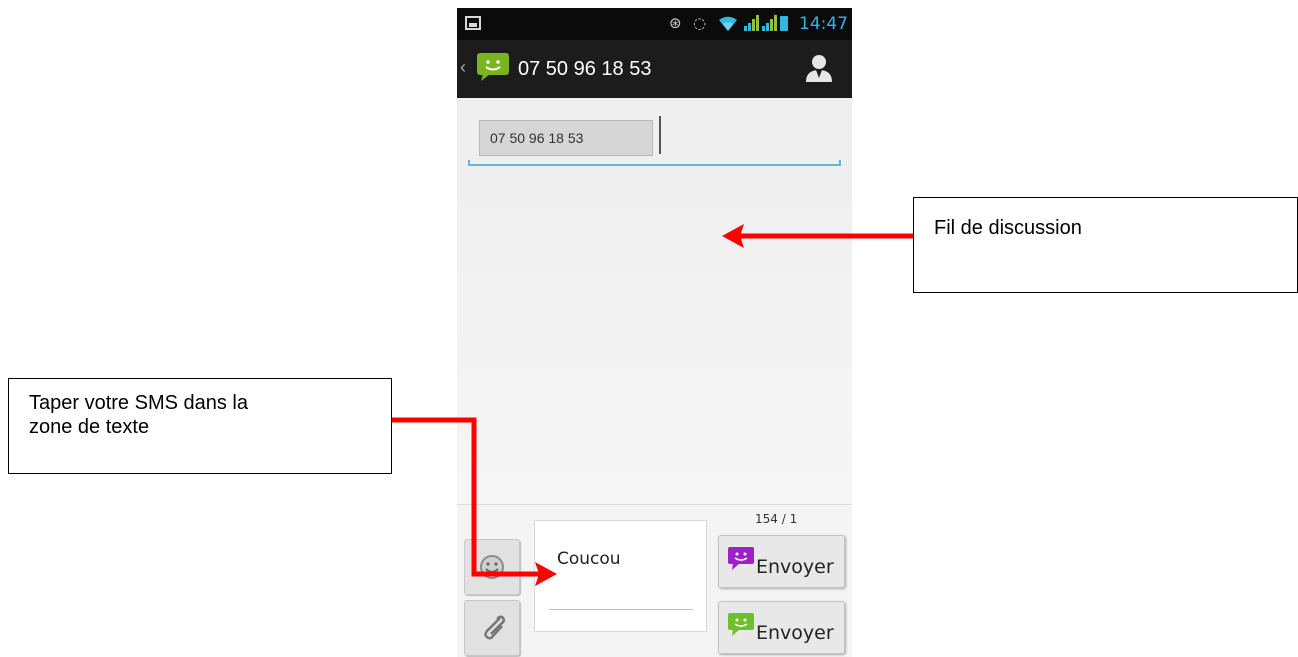 The image size is (1298, 657). Describe the element at coordinates (784, 23) in the screenshot. I see `battery-icon` at that location.